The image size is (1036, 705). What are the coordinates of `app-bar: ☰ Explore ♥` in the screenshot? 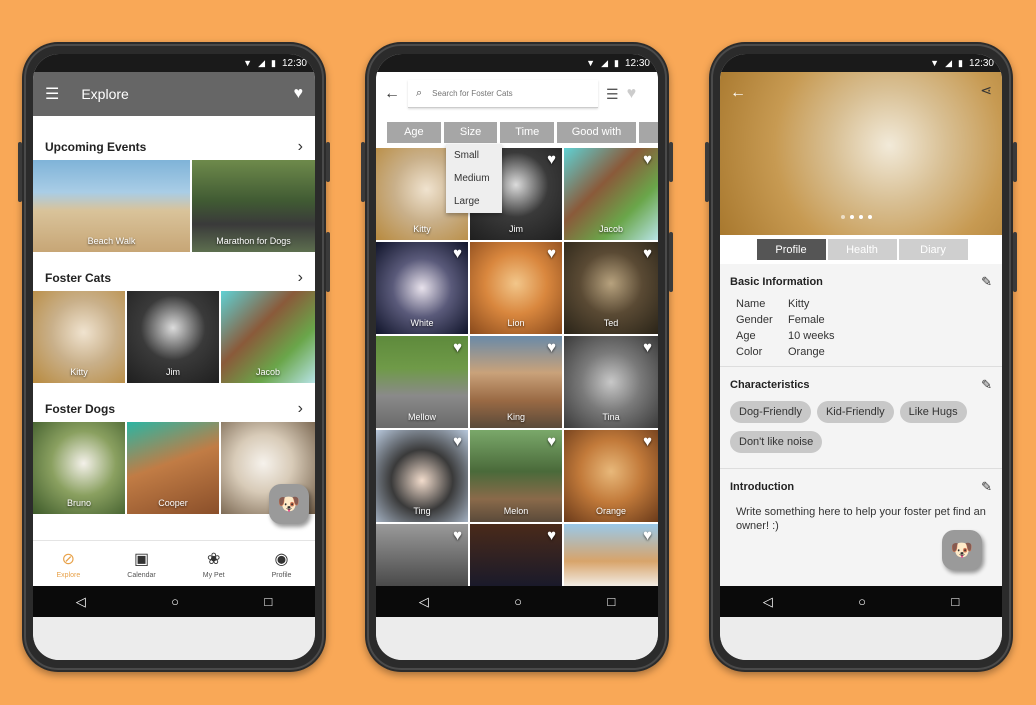 It's located at (174, 94).